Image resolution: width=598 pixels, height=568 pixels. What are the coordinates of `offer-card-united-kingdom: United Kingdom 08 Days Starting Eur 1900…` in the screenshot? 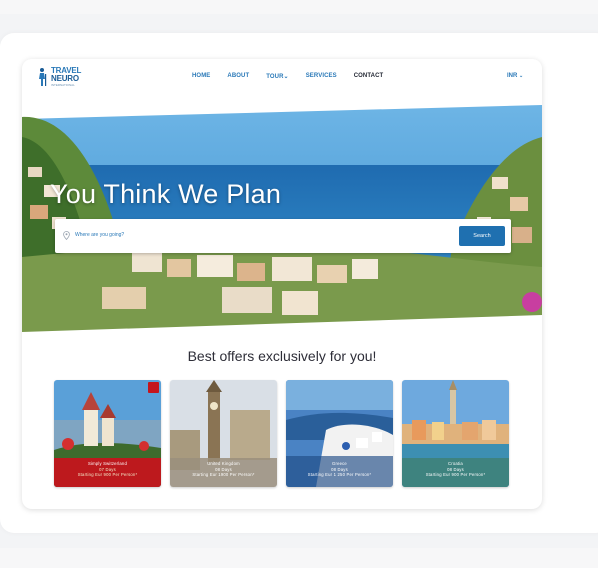 It's located at (223, 433).